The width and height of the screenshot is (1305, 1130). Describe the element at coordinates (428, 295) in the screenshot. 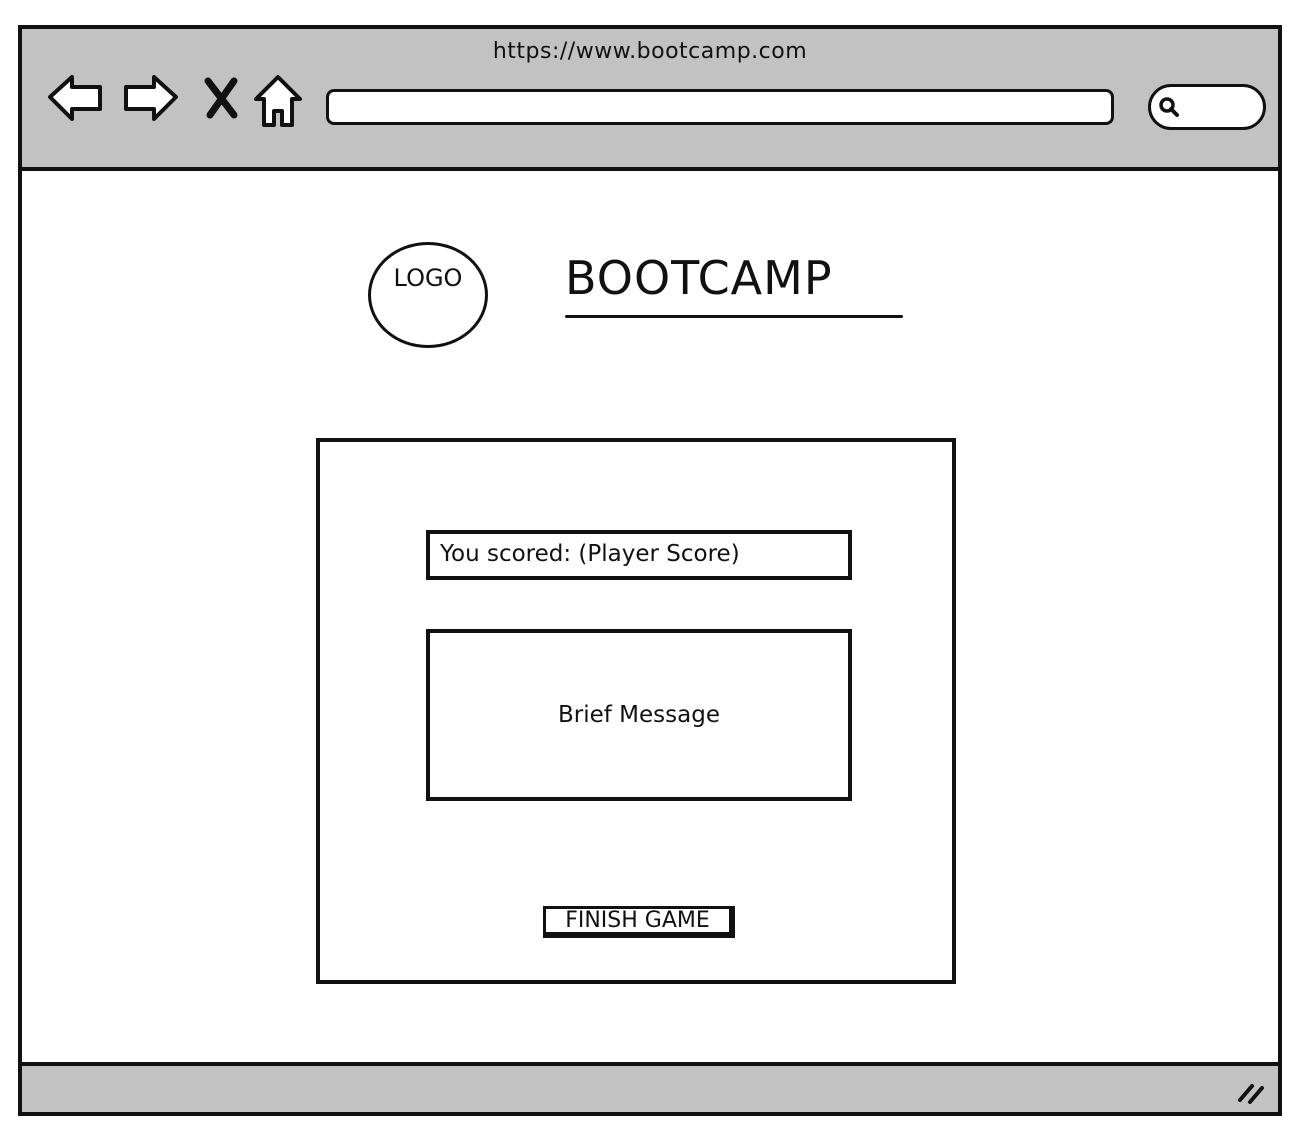

I see `logo: LOGO` at that location.